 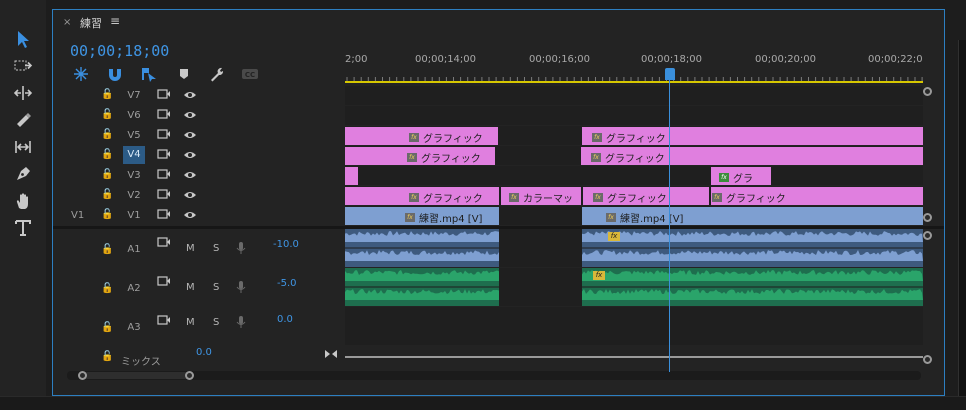 I want to click on add-marker-icon, so click(x=184, y=74).